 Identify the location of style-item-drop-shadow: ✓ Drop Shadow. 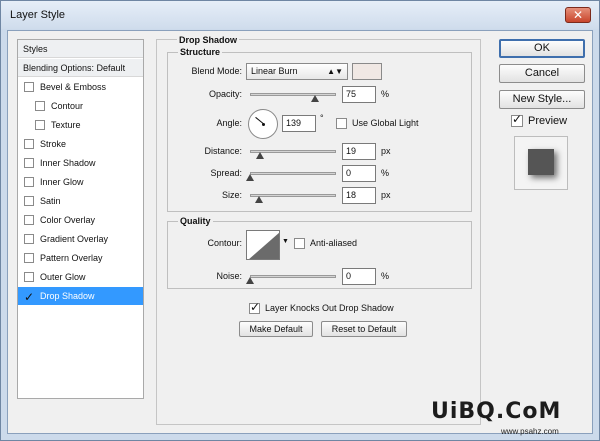
(80, 296).